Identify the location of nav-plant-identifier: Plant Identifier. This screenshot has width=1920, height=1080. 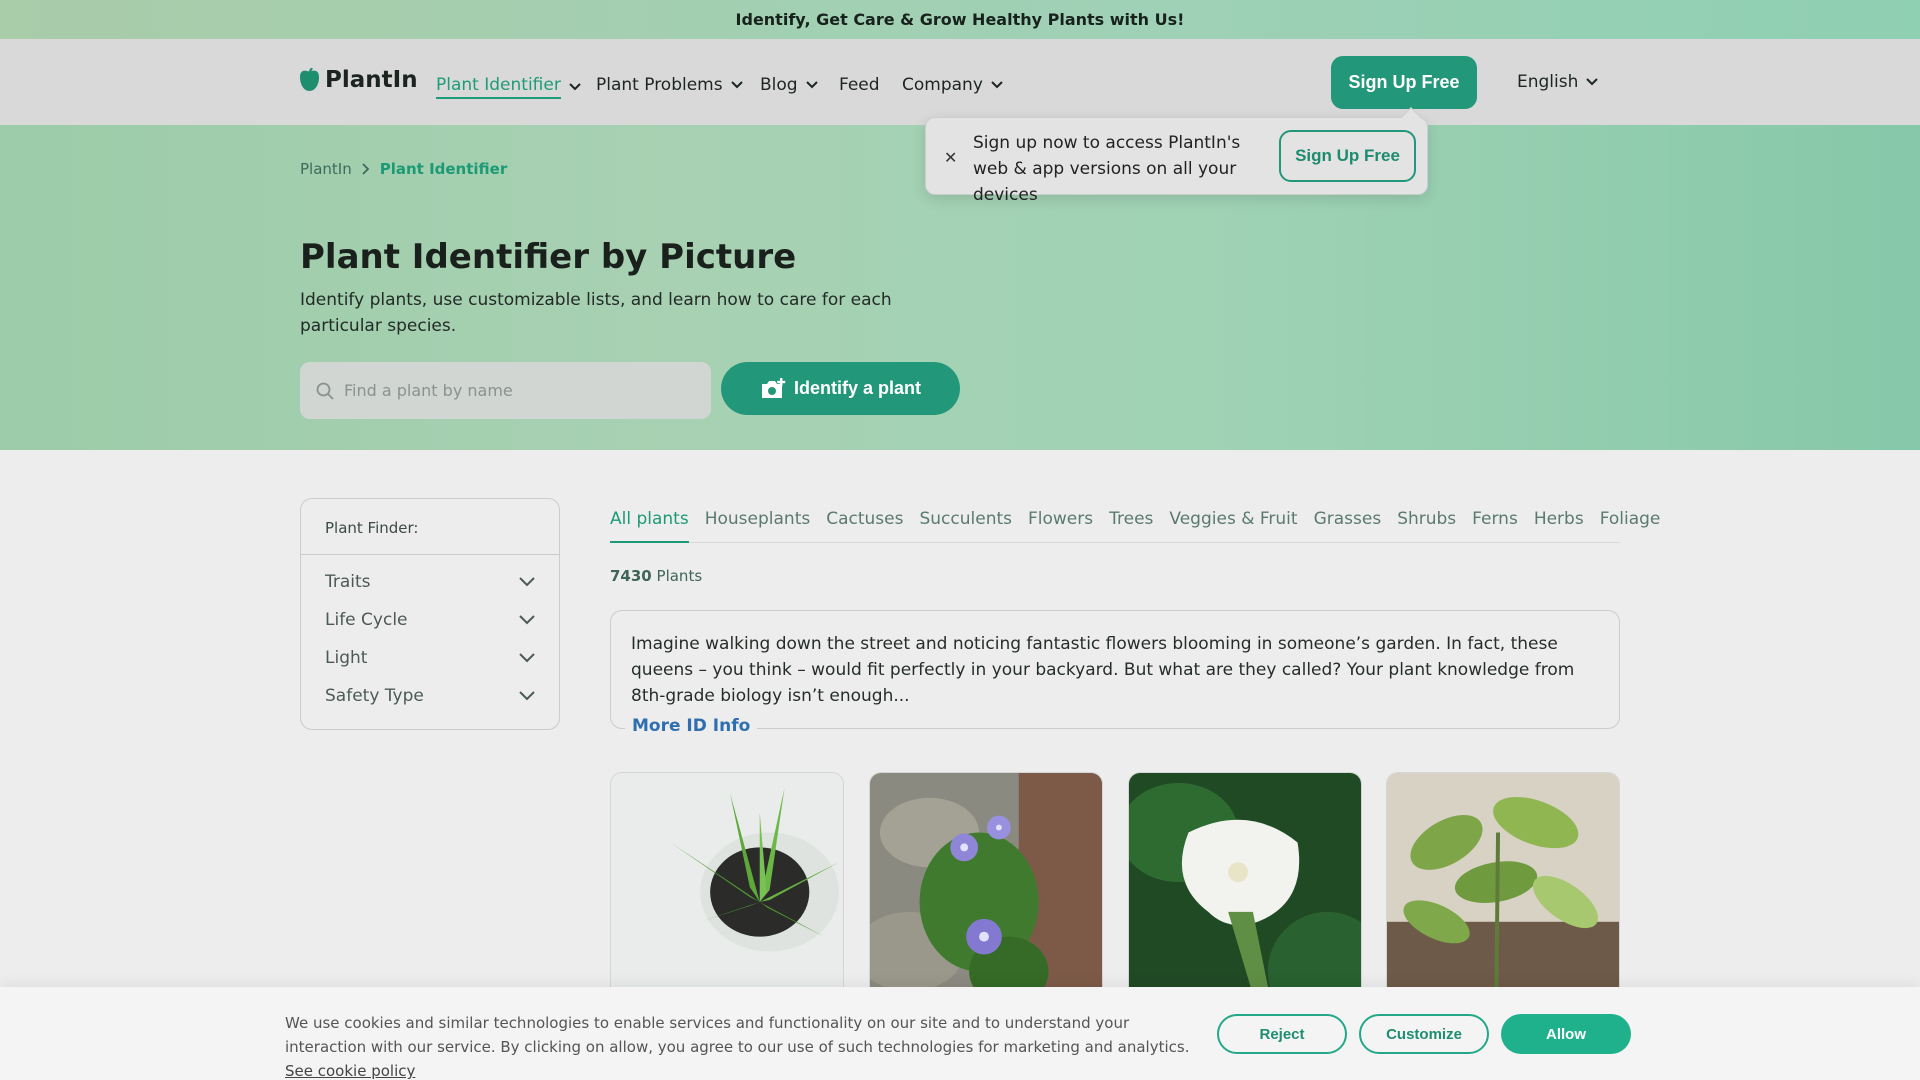
(508, 87).